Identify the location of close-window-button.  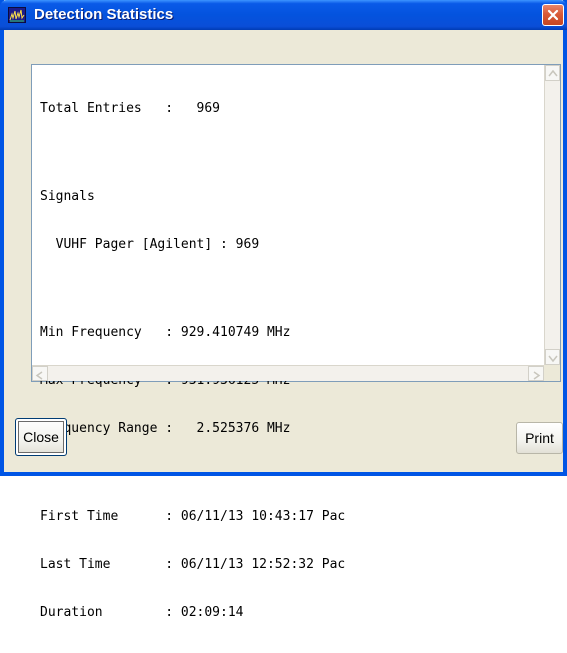
(553, 15).